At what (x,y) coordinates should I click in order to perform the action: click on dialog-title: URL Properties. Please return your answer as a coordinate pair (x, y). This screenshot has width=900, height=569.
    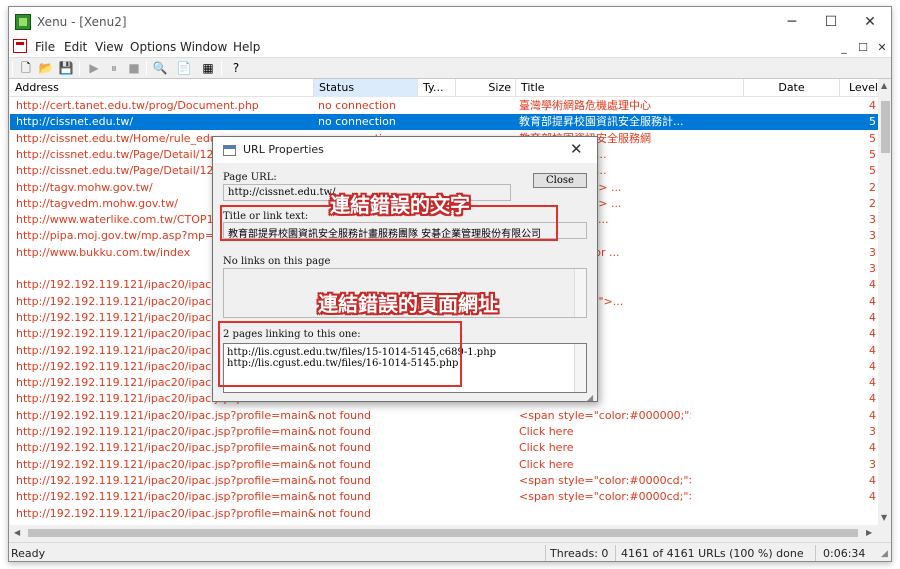
    Looking at the image, I should click on (283, 149).